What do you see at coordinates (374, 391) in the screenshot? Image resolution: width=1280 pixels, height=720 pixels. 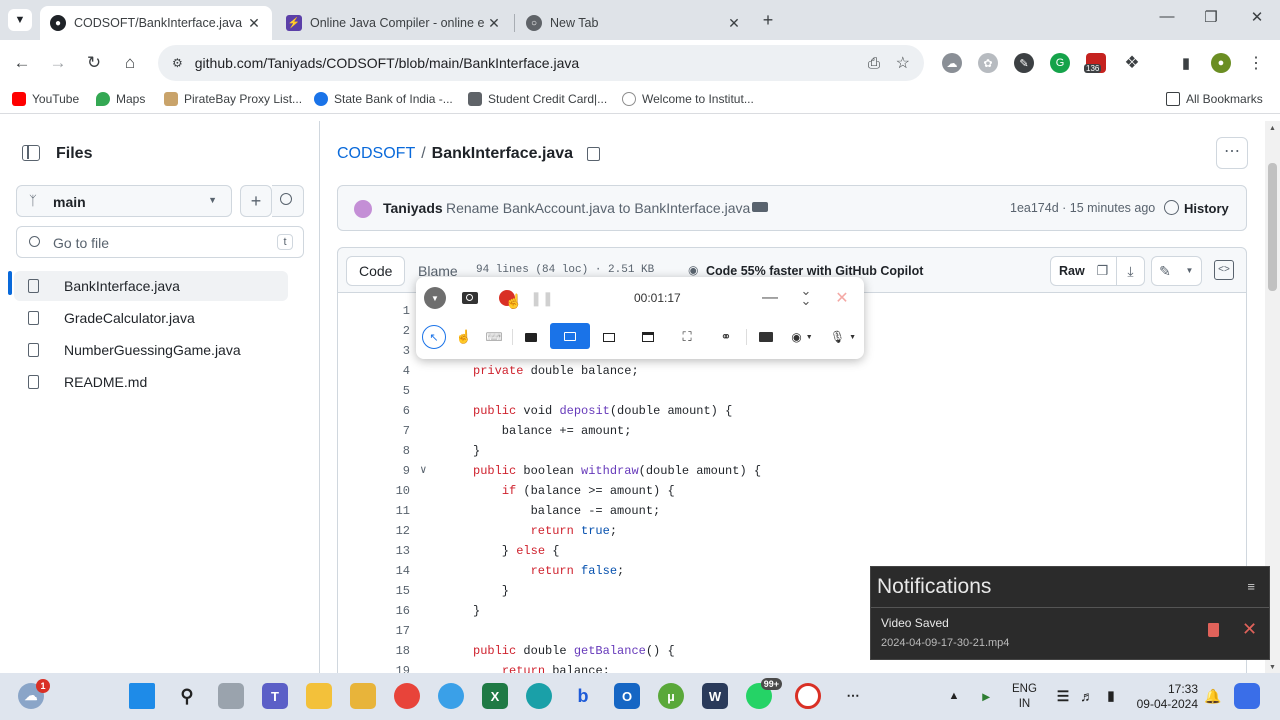 I see `line-number: 5` at bounding box center [374, 391].